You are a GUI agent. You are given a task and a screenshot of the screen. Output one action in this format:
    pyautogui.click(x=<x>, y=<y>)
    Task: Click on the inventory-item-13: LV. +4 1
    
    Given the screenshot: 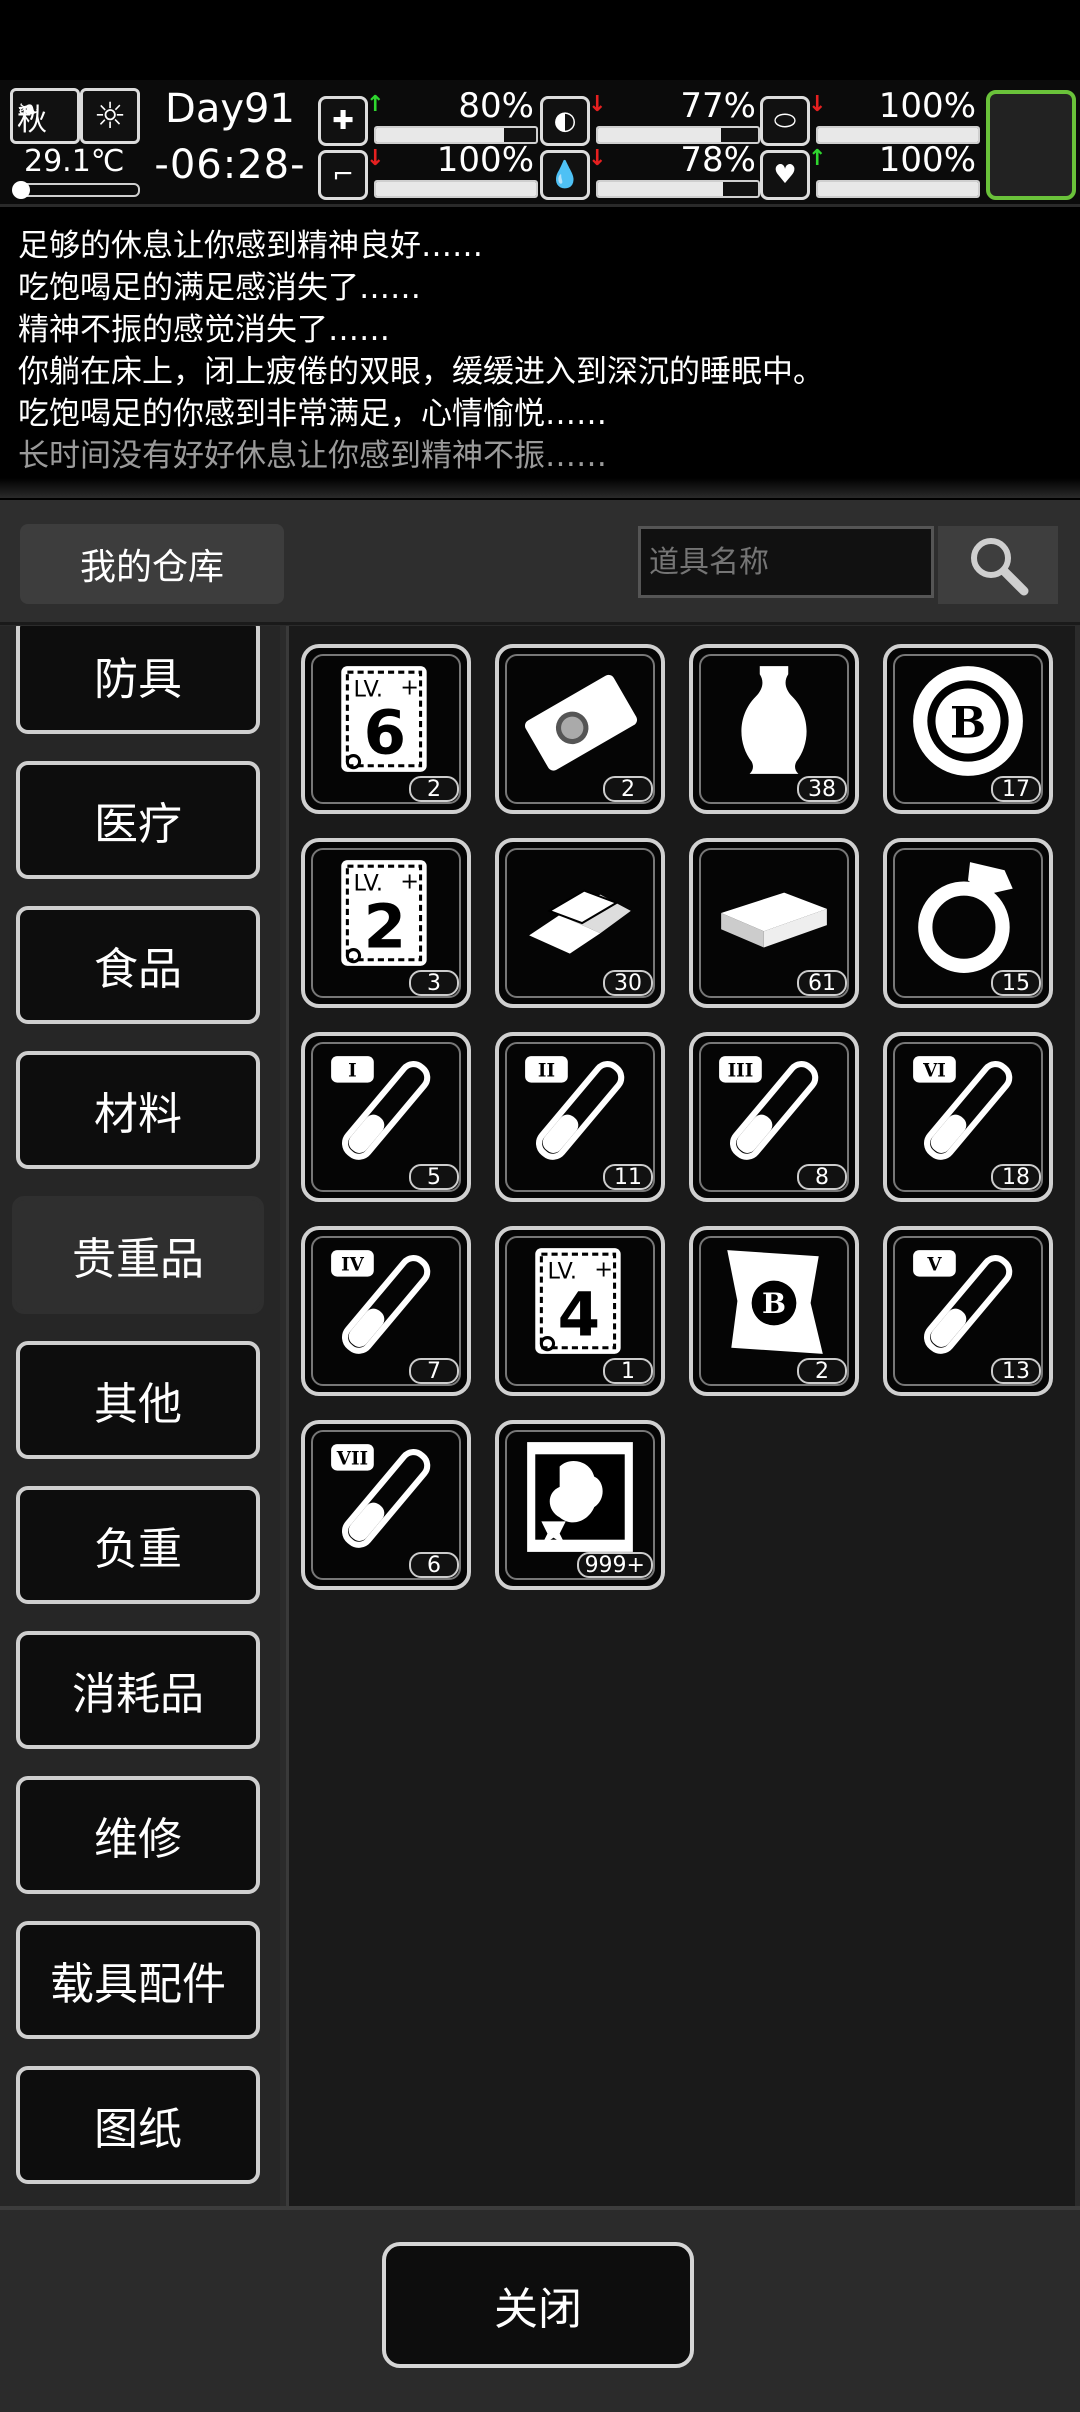 What is the action you would take?
    pyautogui.click(x=580, y=1311)
    